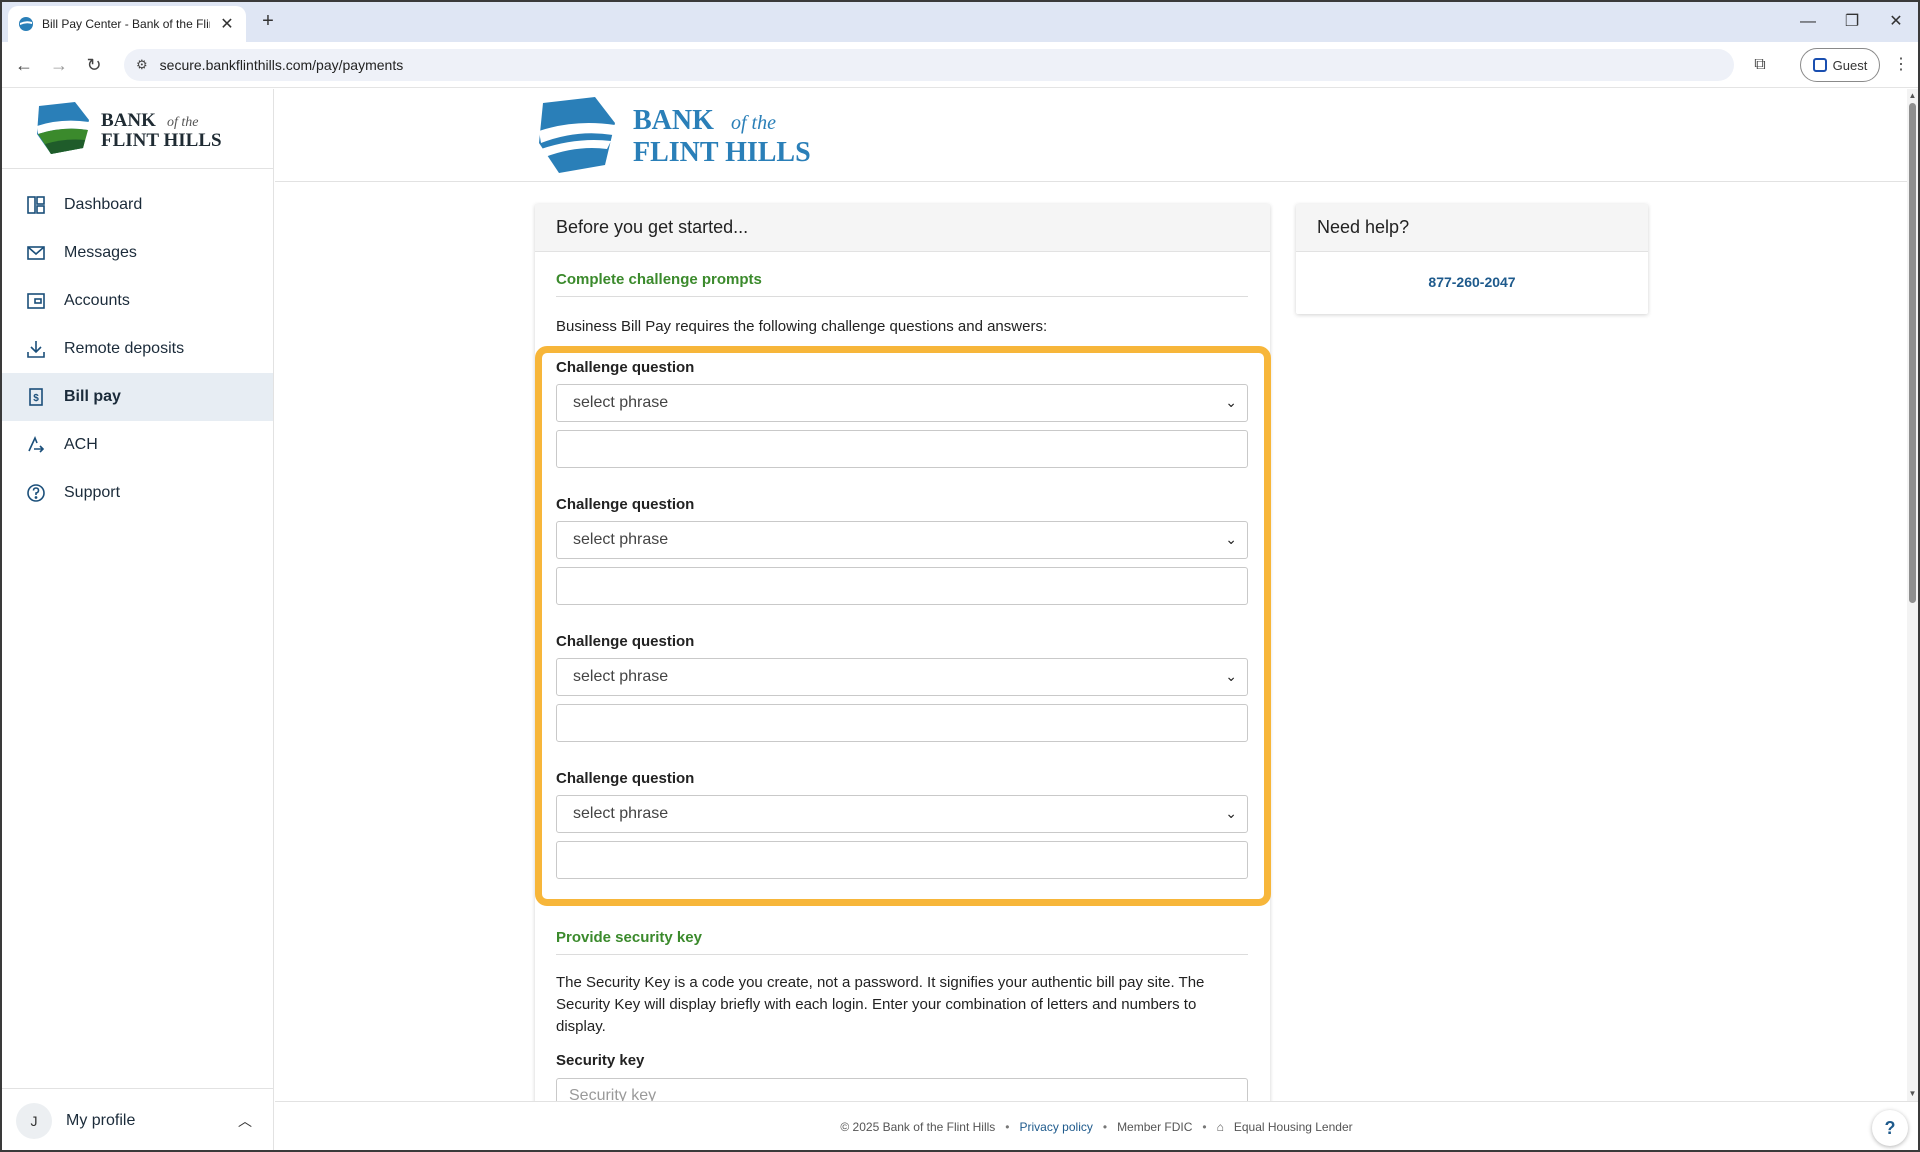  I want to click on avatar: J, so click(34, 1120).